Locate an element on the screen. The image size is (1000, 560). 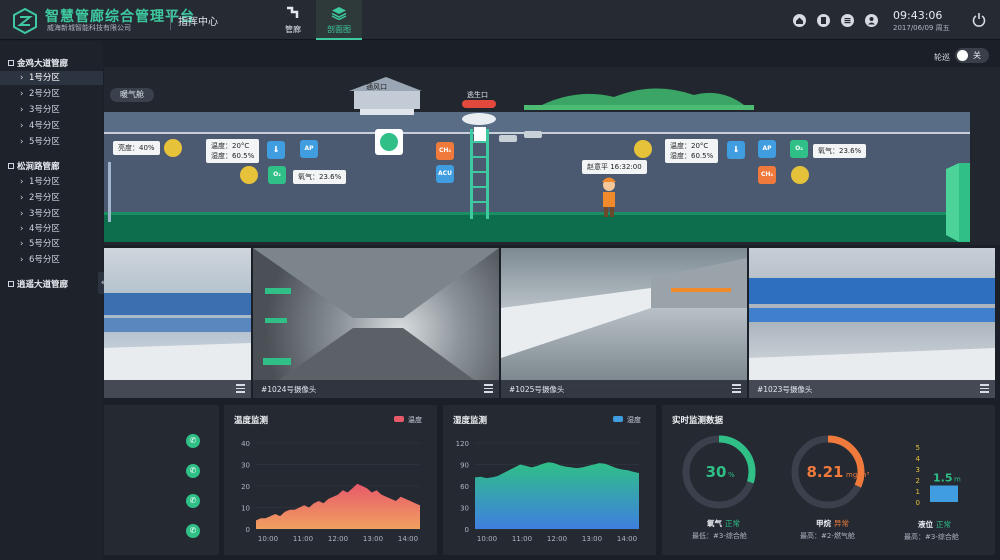
sidebar-group-jinji: 金鸡大道管廊 is located at coordinates (38, 63).